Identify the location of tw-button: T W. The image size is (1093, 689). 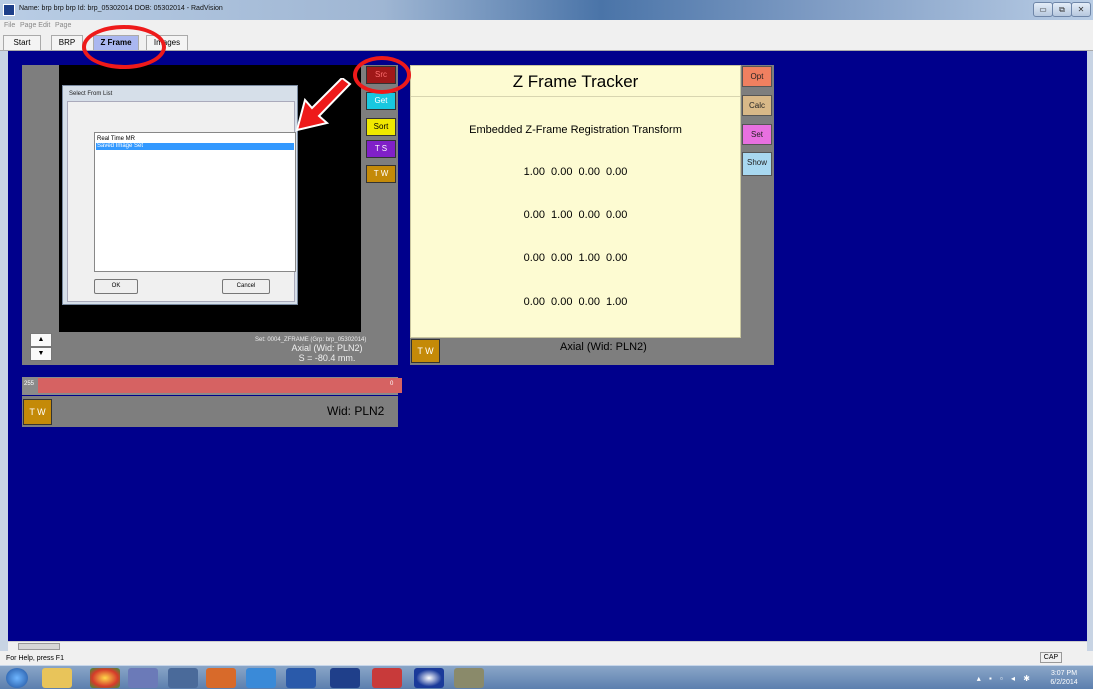
(381, 174).